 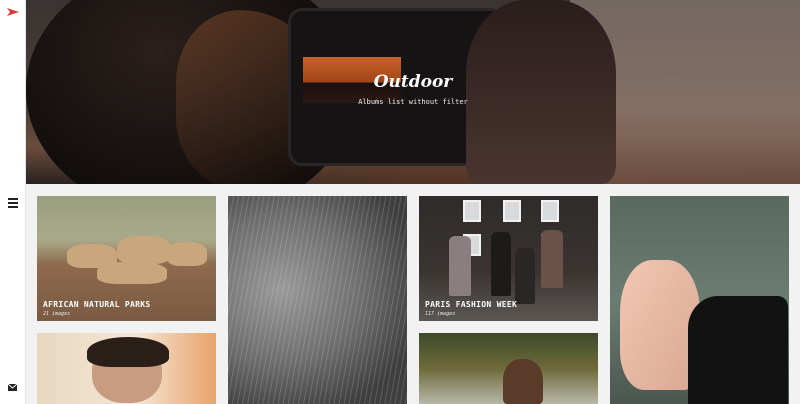 I want to click on album-tile-african-natural-parks: AFRICAN NATURAL PARKS 21 images, so click(x=126, y=258).